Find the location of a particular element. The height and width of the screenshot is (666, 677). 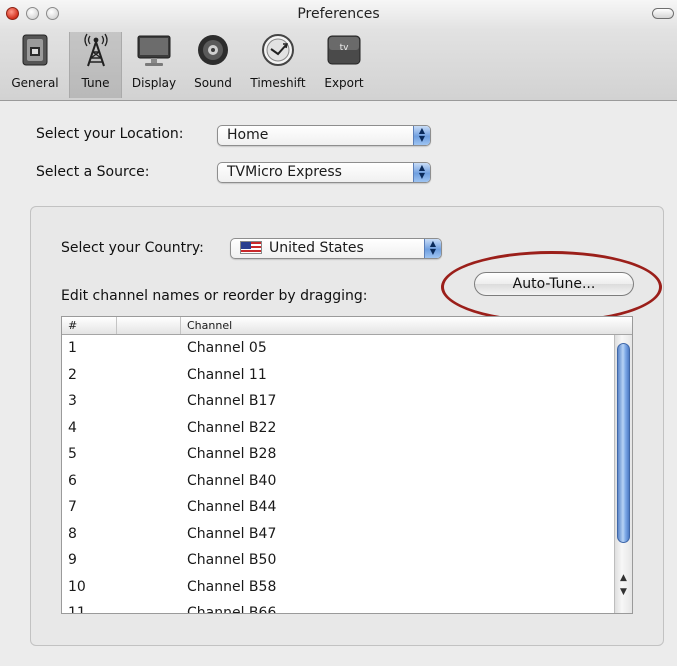

table-row: 10 Channel B58 is located at coordinates (337, 587).